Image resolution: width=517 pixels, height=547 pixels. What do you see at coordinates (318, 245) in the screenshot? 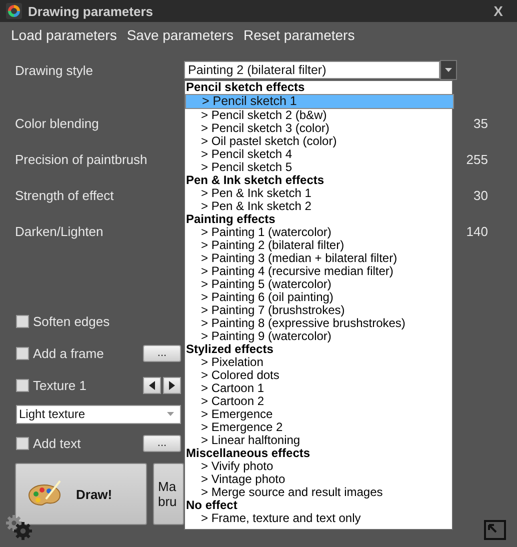
I see `list-item: > Painting 2 (bilateral filter)` at bounding box center [318, 245].